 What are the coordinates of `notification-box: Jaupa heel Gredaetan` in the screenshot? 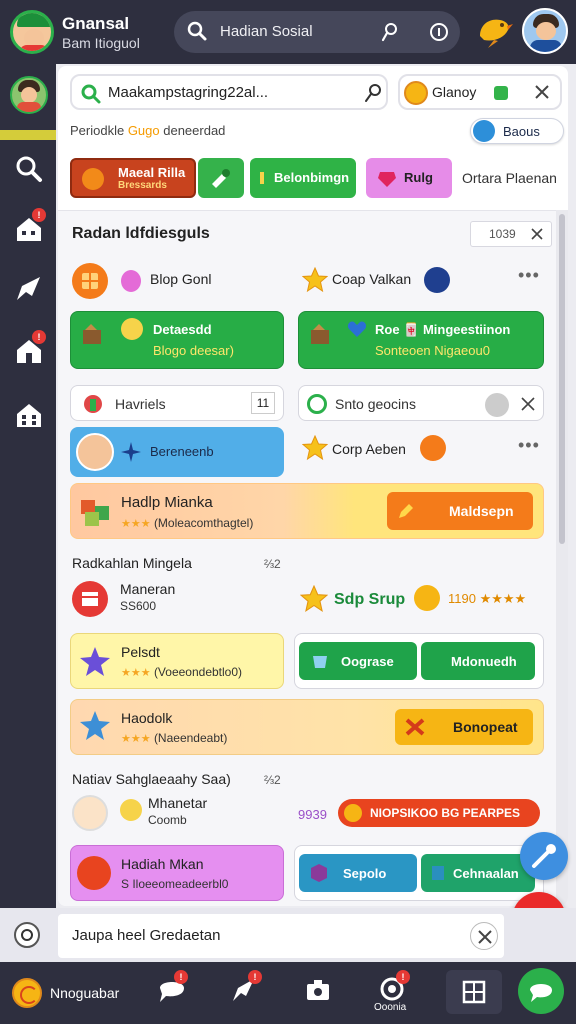 It's located at (281, 936).